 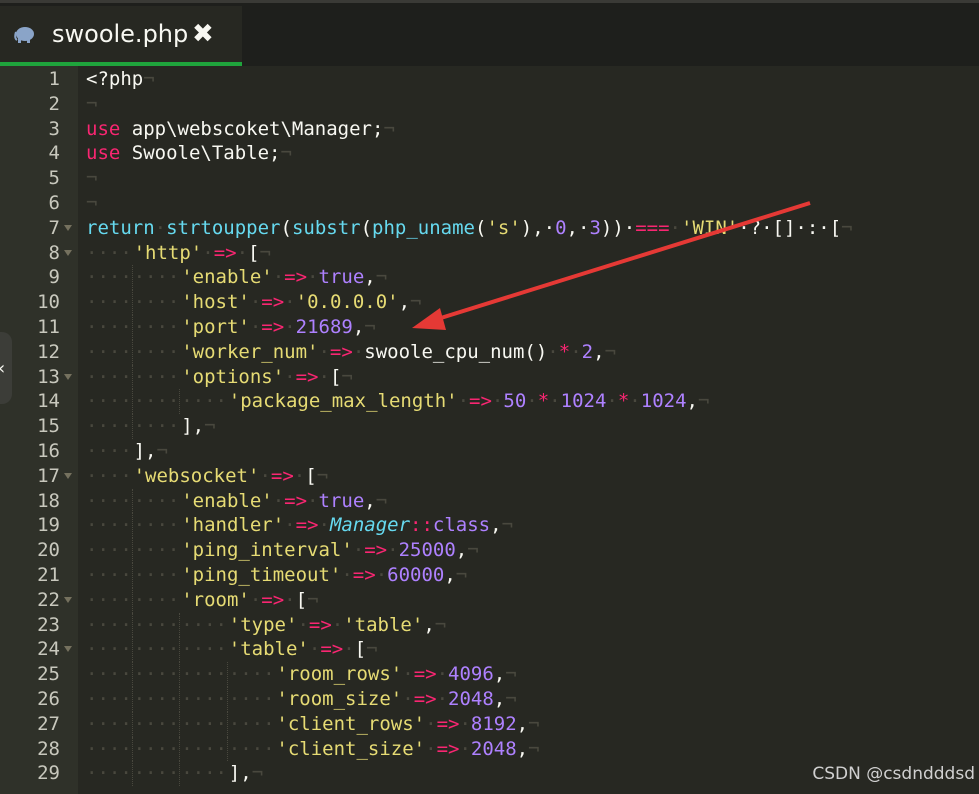 I want to click on line-number: 5, so click(x=54, y=178).